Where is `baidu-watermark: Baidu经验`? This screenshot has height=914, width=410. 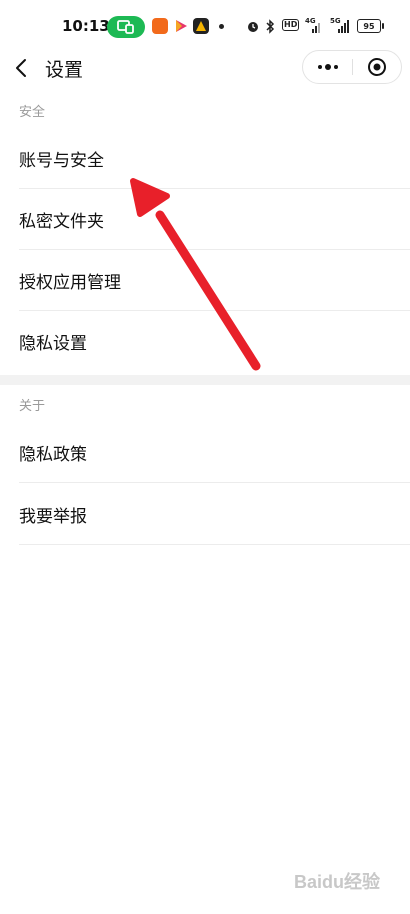 baidu-watermark: Baidu经验 is located at coordinates (337, 882).